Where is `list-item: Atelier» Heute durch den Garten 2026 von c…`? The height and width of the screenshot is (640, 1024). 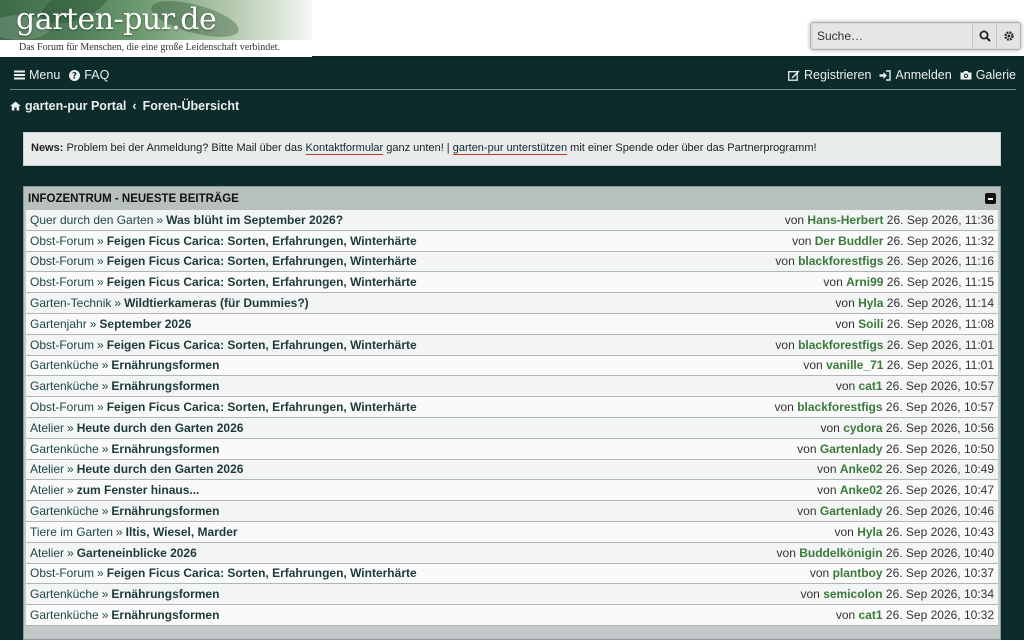 list-item: Atelier» Heute durch den Garten 2026 von c… is located at coordinates (512, 428).